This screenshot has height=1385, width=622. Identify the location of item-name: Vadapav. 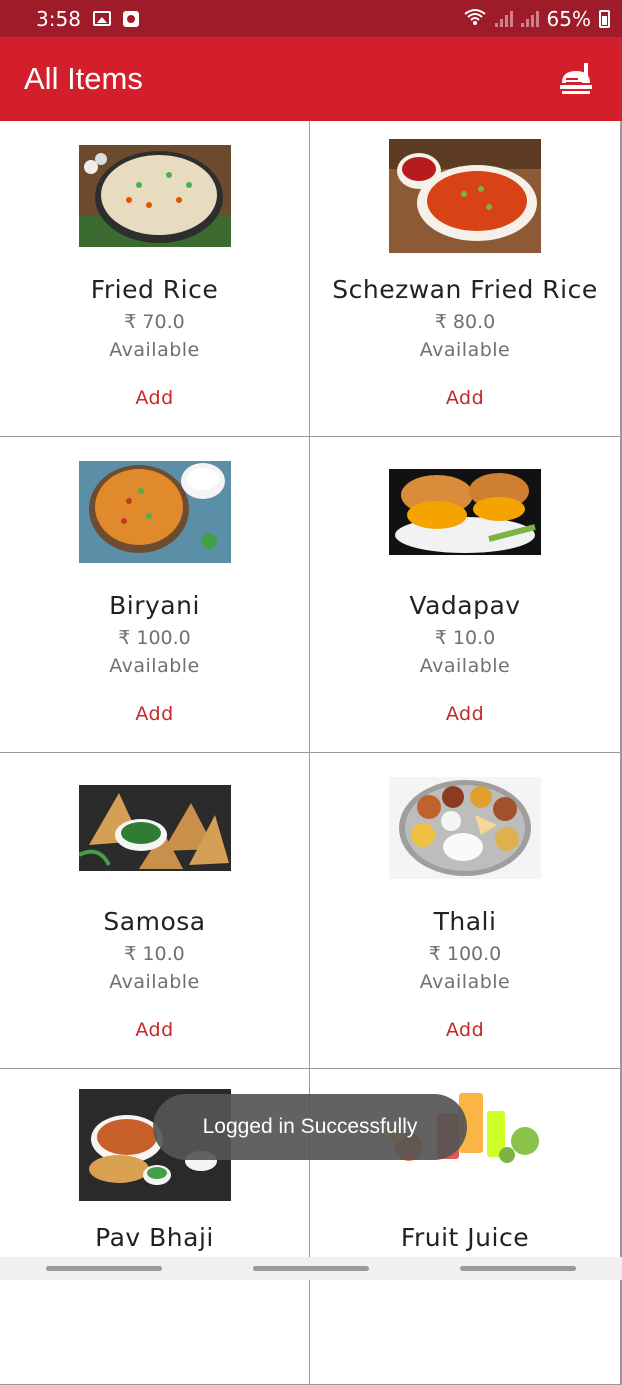
(465, 605).